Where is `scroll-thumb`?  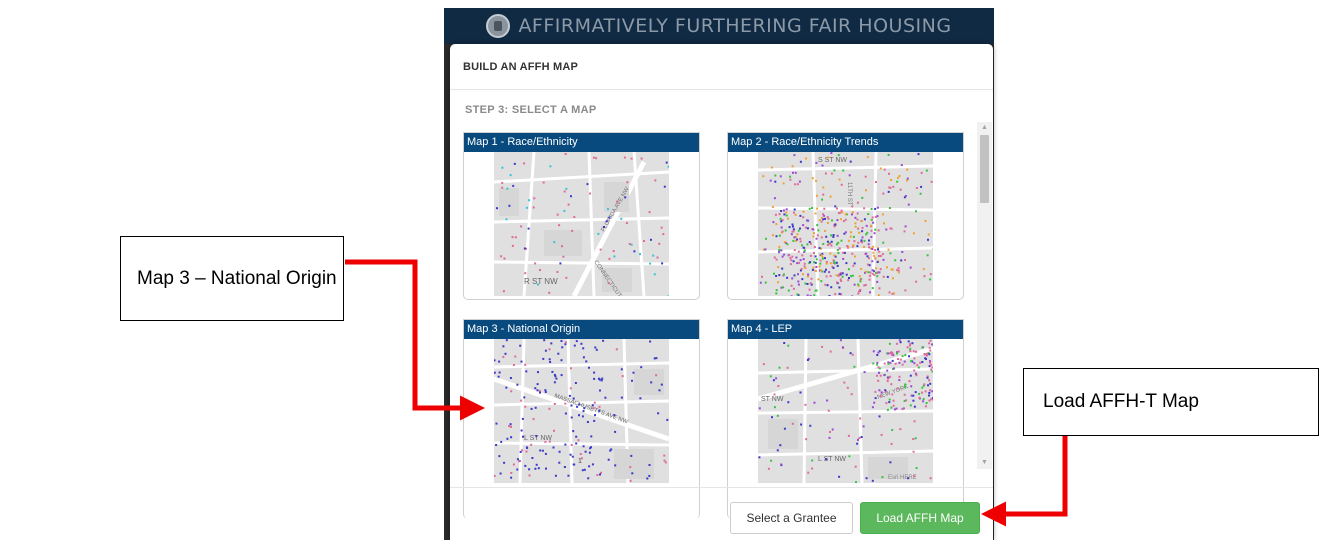 scroll-thumb is located at coordinates (984, 169).